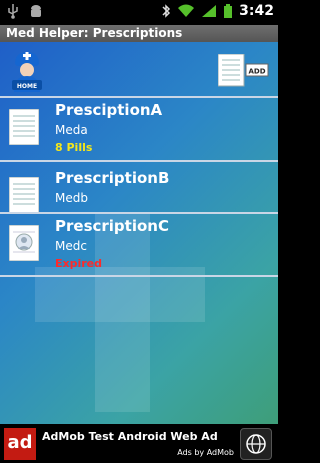 The image size is (320, 463). I want to click on prescription-name: PrescriptionC, so click(112, 226).